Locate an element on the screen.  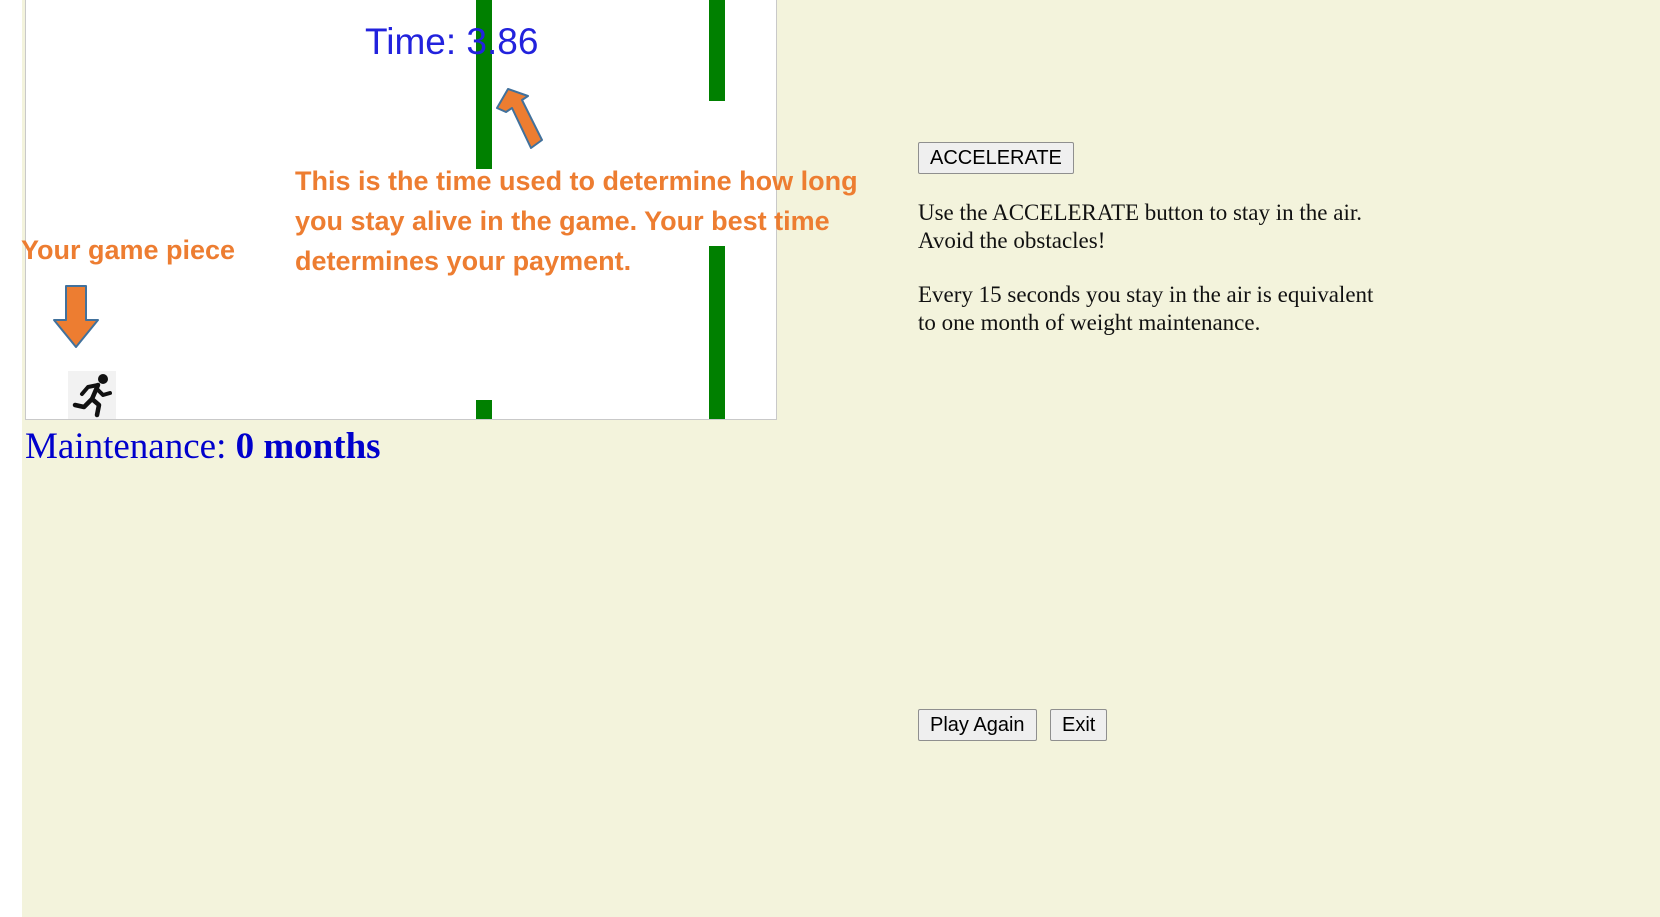
exit-button: Exit is located at coordinates (1079, 725).